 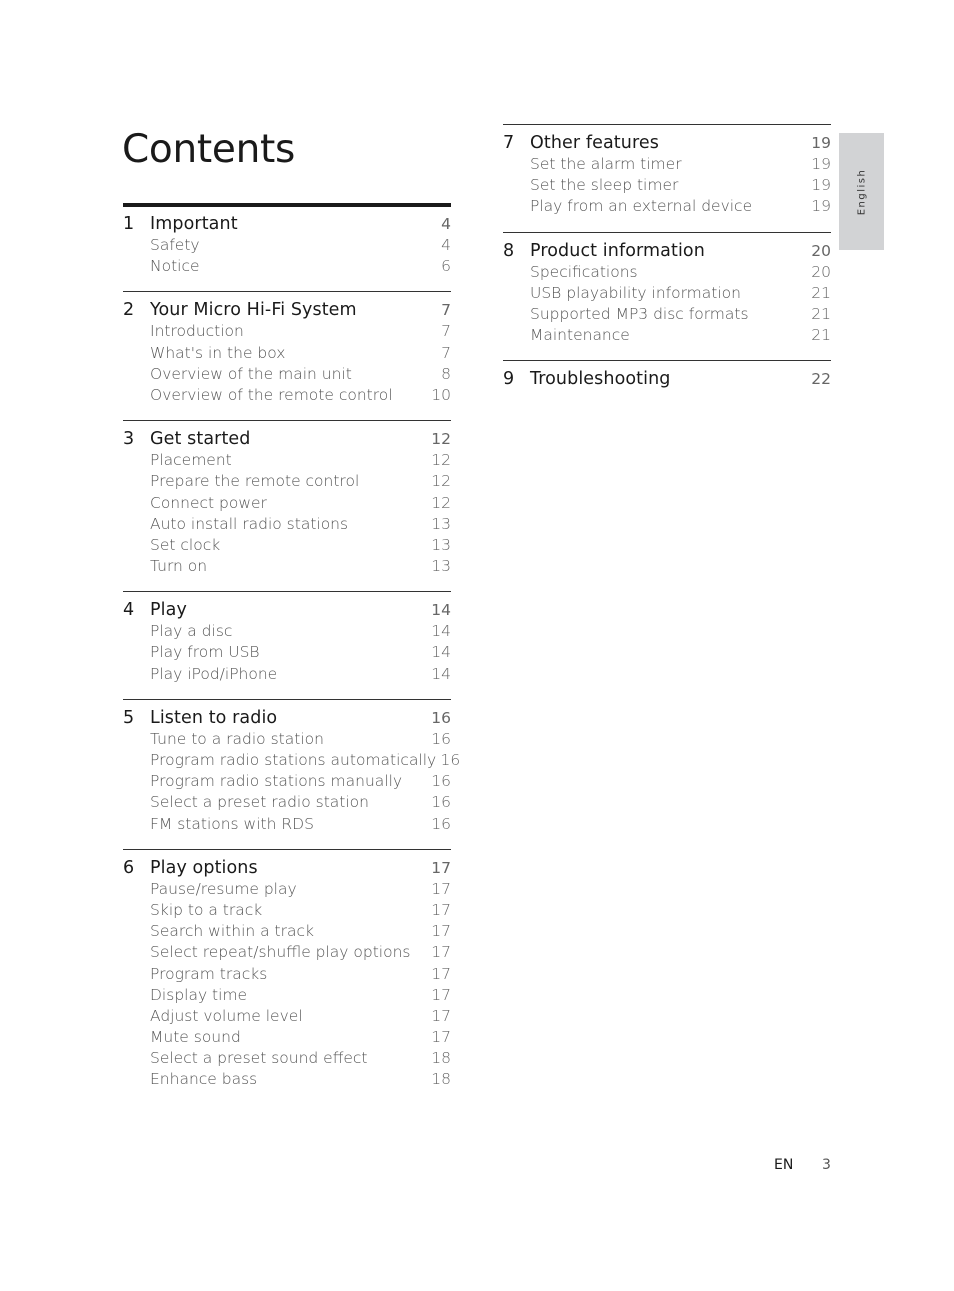 I want to click on chapter-page: 17, so click(x=441, y=867).